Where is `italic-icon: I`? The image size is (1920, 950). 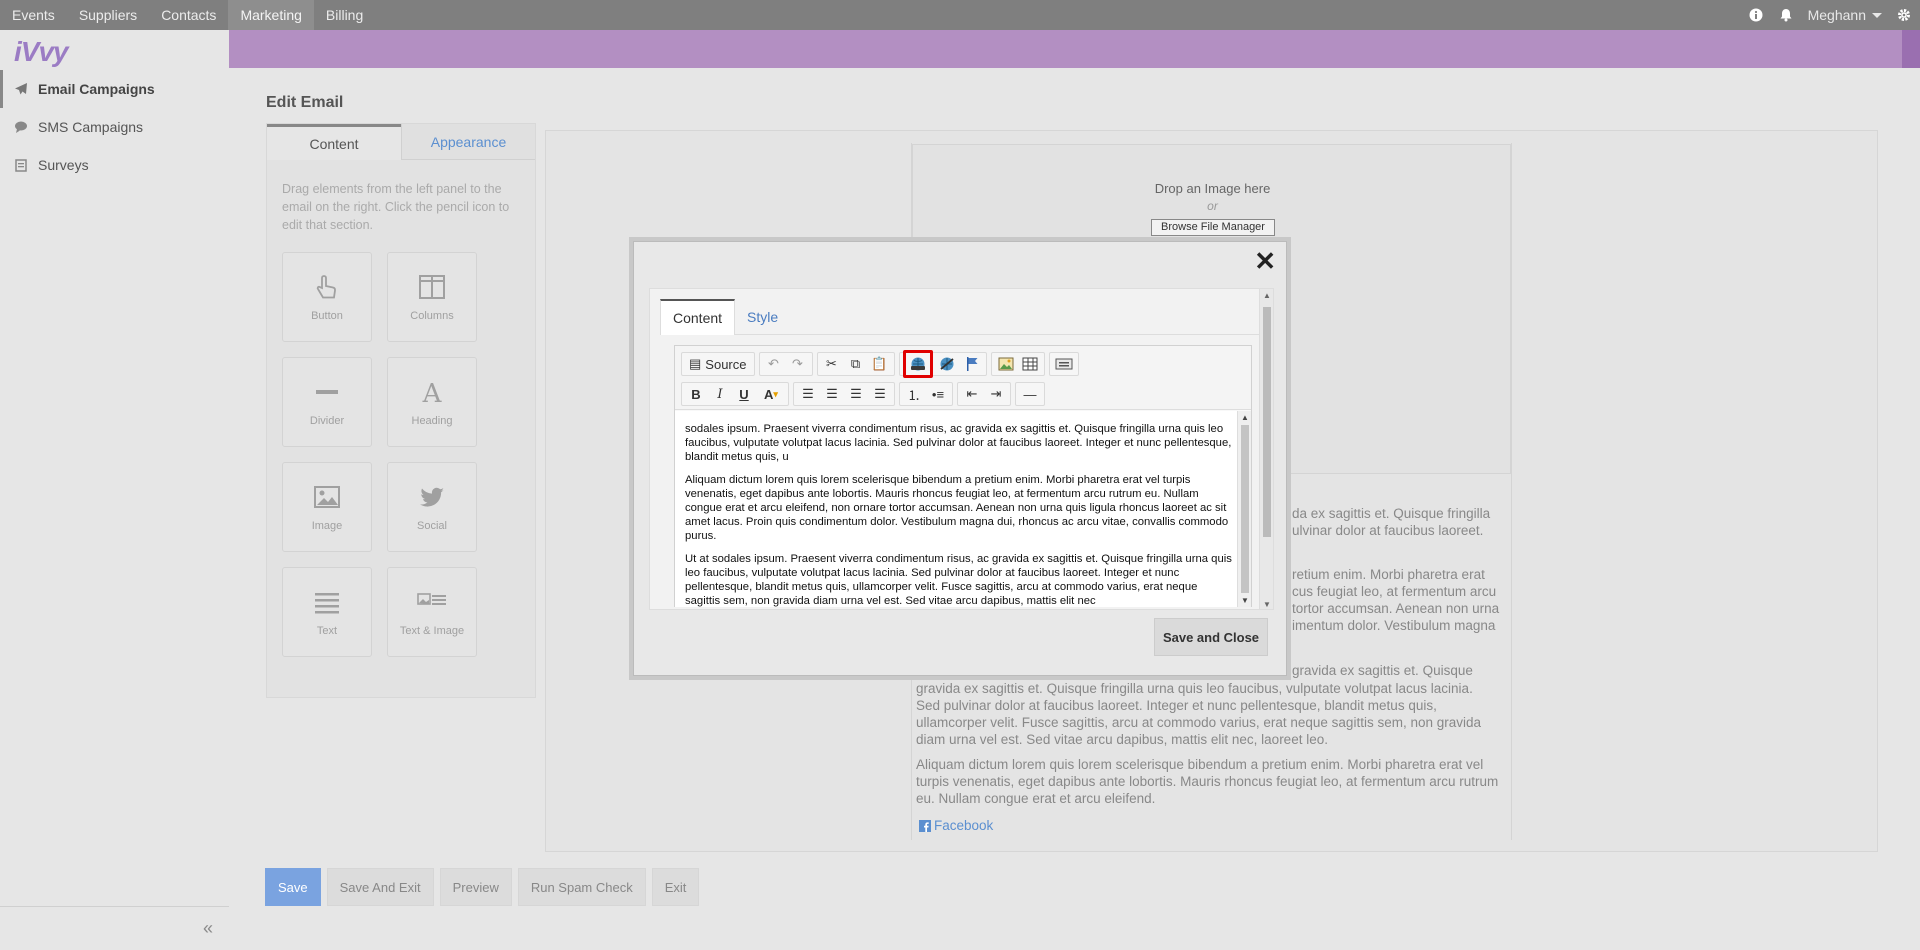
italic-icon: I is located at coordinates (720, 394).